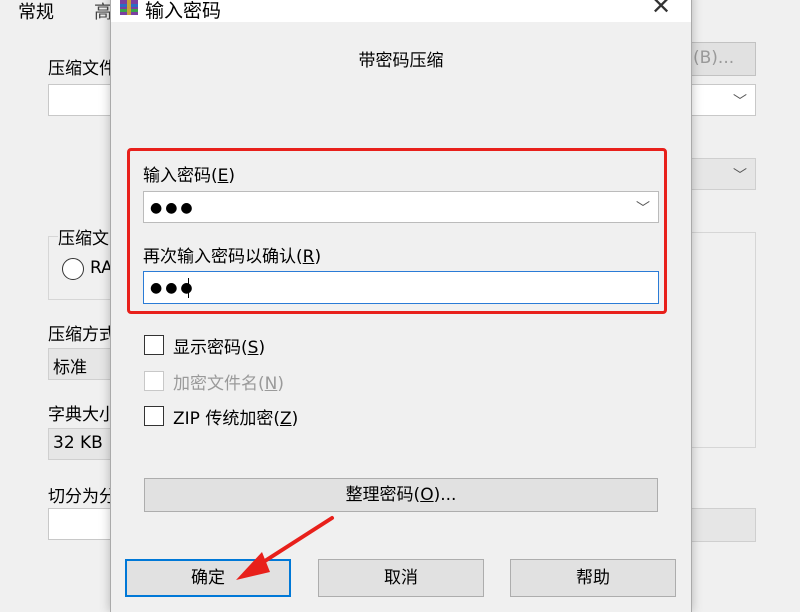 The height and width of the screenshot is (612, 800). I want to click on zip-legacy-encryption-label: ZIP 传统加密(Z), so click(235, 416).